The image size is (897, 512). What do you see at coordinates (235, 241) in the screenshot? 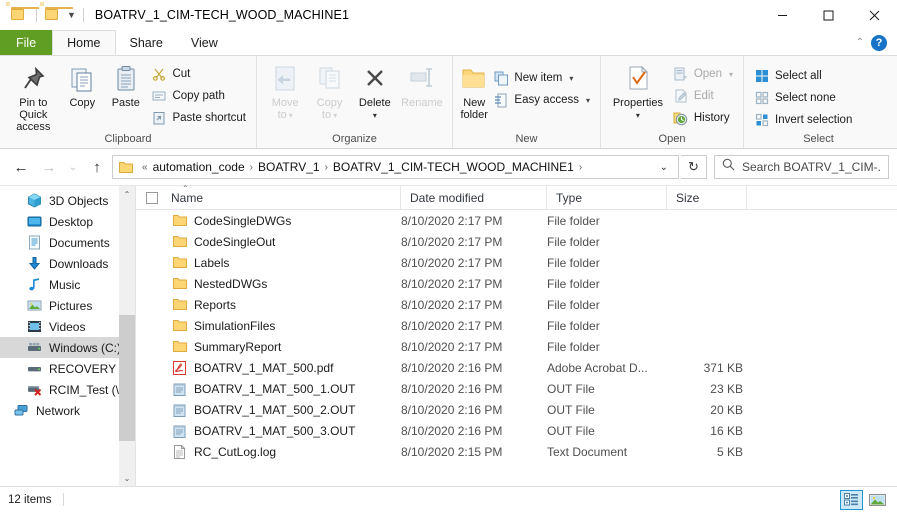
I see `file-name: CodeSingleOut` at bounding box center [235, 241].